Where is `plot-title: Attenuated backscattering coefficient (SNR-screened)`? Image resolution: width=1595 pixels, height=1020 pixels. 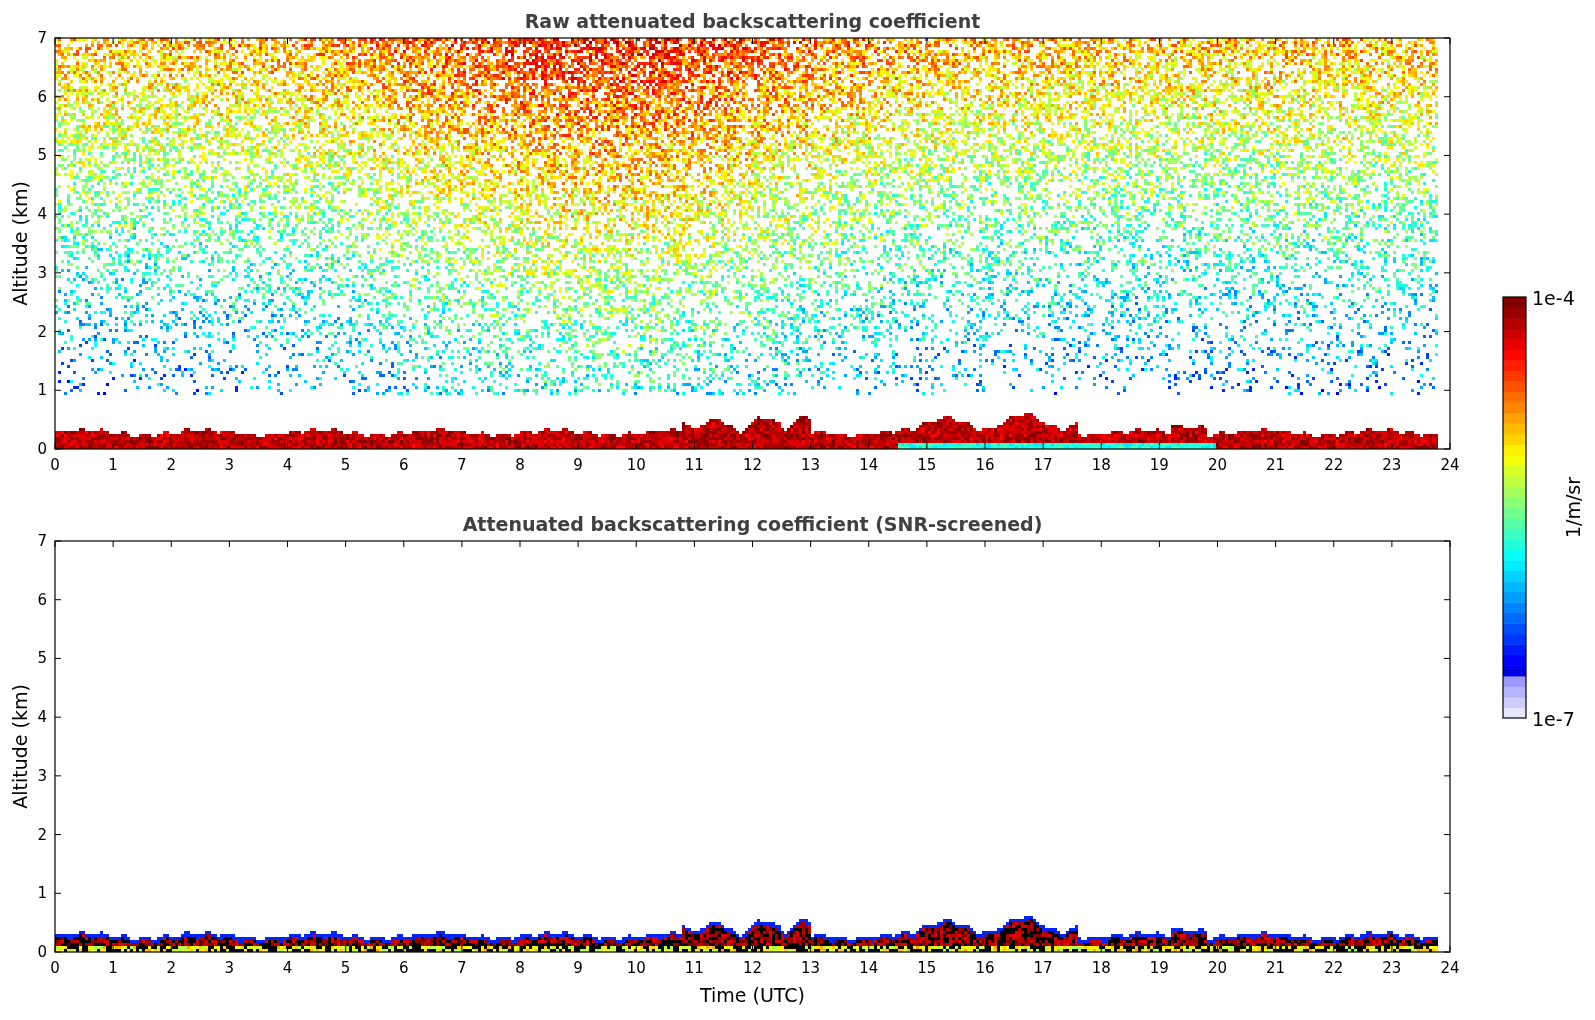
plot-title: Attenuated backscattering coefficient (SNR-screened) is located at coordinates (752, 524).